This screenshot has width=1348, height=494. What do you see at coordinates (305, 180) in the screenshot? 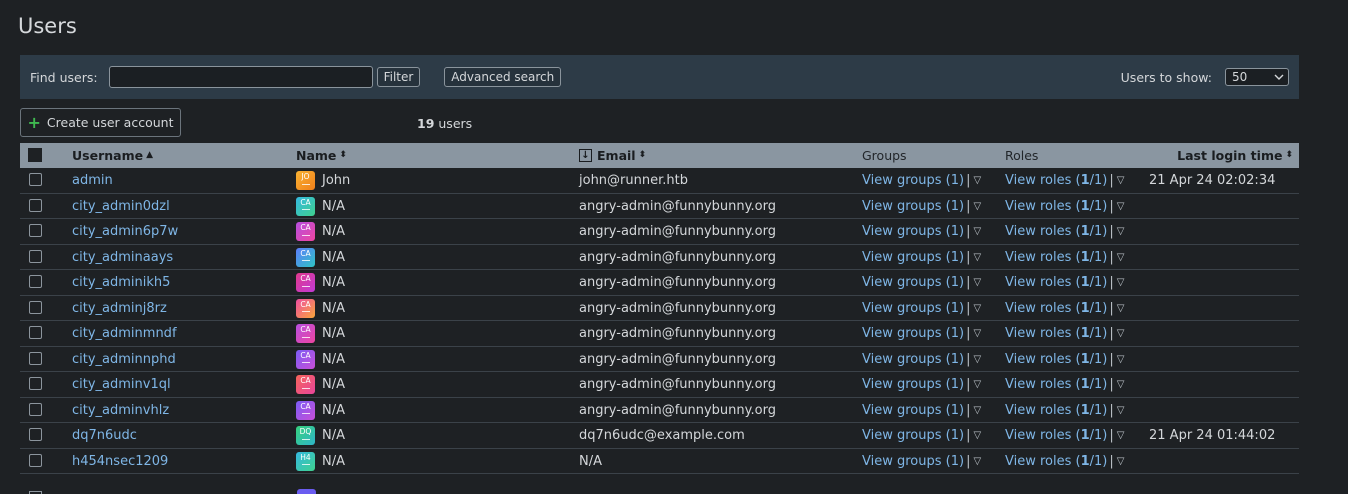
I see `avatar: JO` at bounding box center [305, 180].